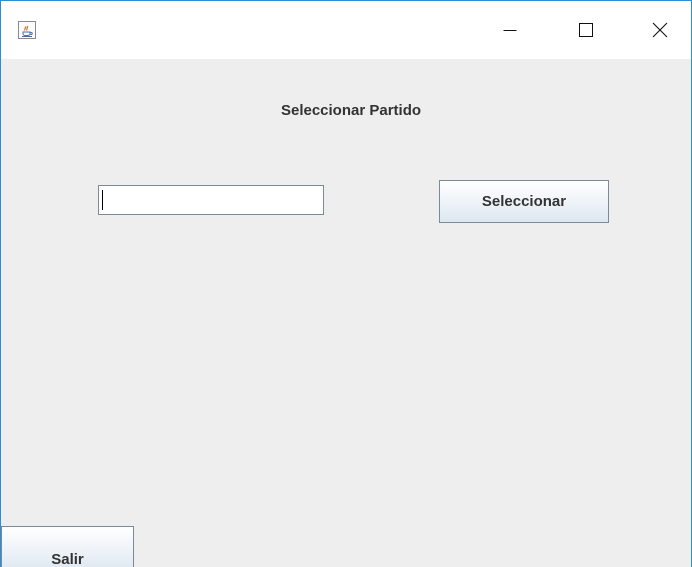 This screenshot has width=692, height=567. I want to click on maximize-icon, so click(586, 30).